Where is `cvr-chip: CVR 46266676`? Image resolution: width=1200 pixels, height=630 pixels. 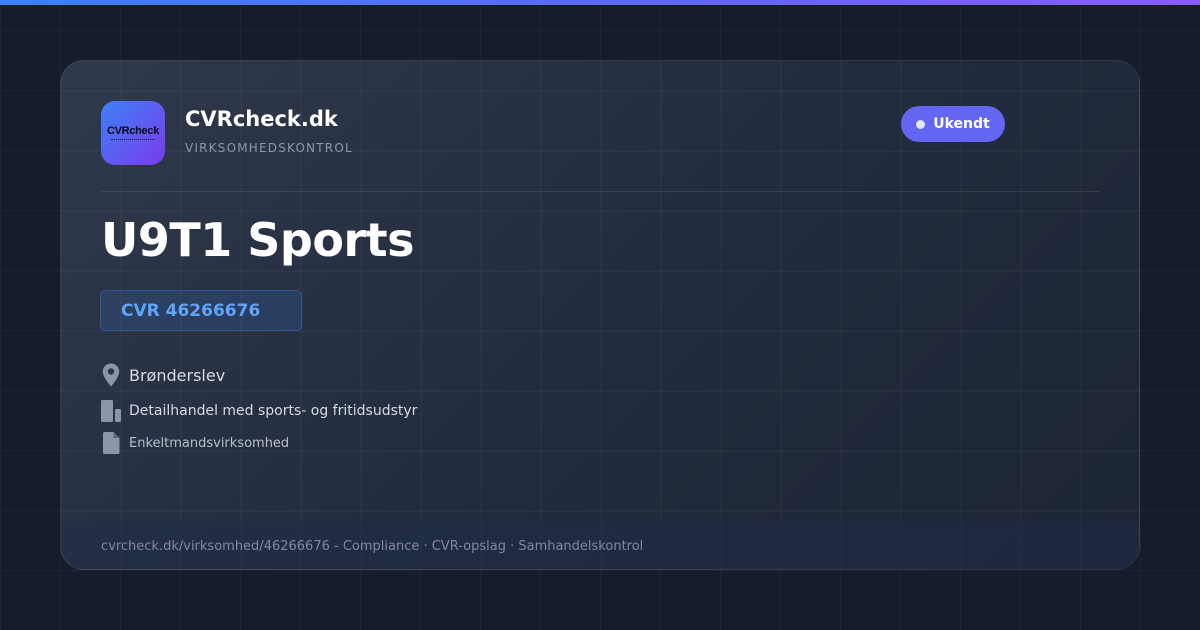
cvr-chip: CVR 46266676 is located at coordinates (201, 310).